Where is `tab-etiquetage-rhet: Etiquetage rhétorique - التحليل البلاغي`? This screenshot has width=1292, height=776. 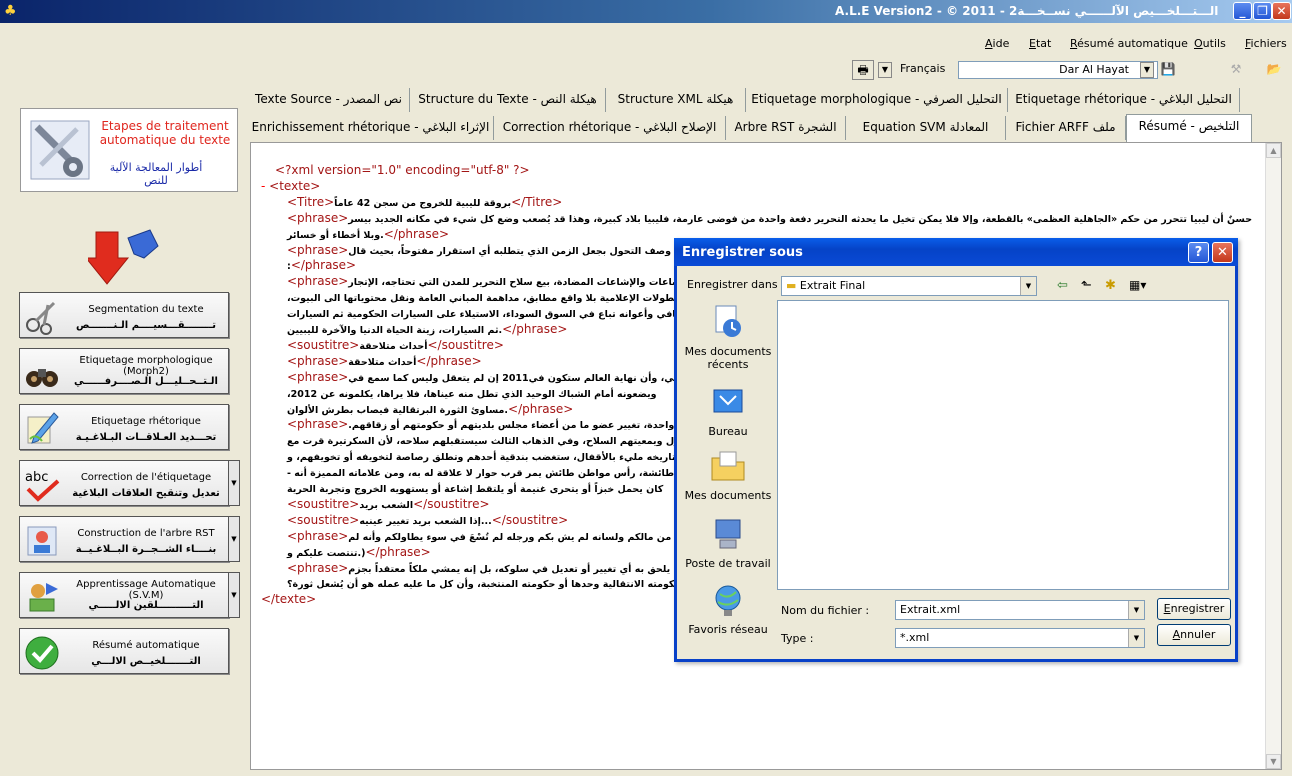 tab-etiquetage-rhet: Etiquetage rhétorique - التحليل البلاغي is located at coordinates (1124, 100).